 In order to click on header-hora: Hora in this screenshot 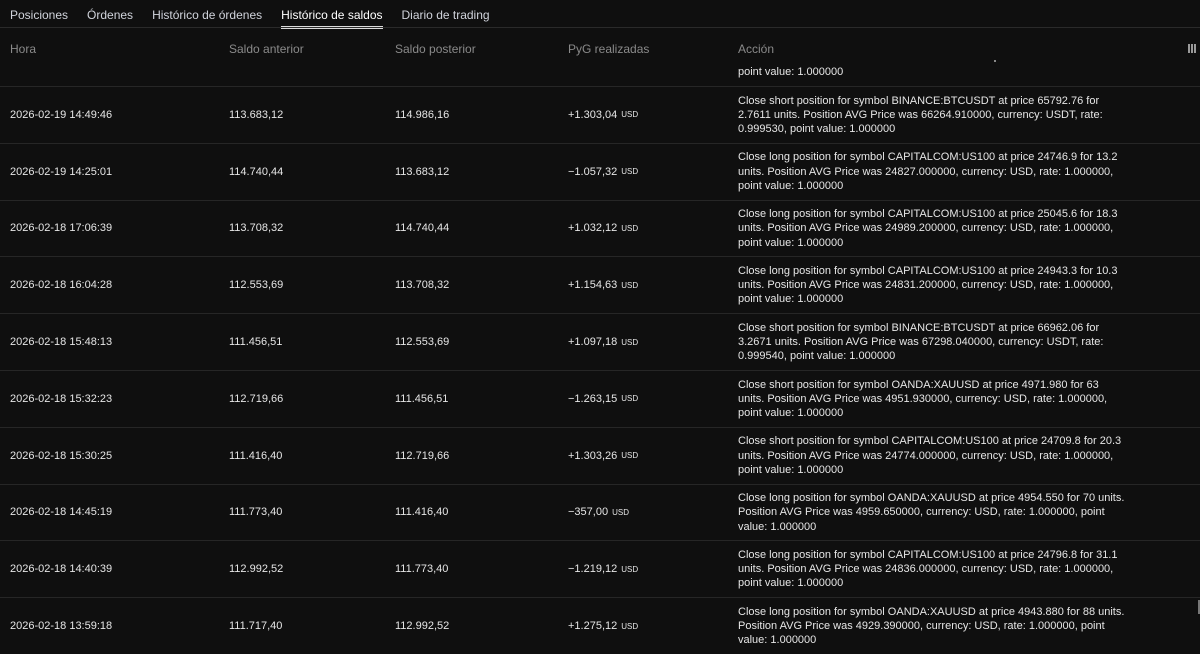, I will do `click(23, 49)`.